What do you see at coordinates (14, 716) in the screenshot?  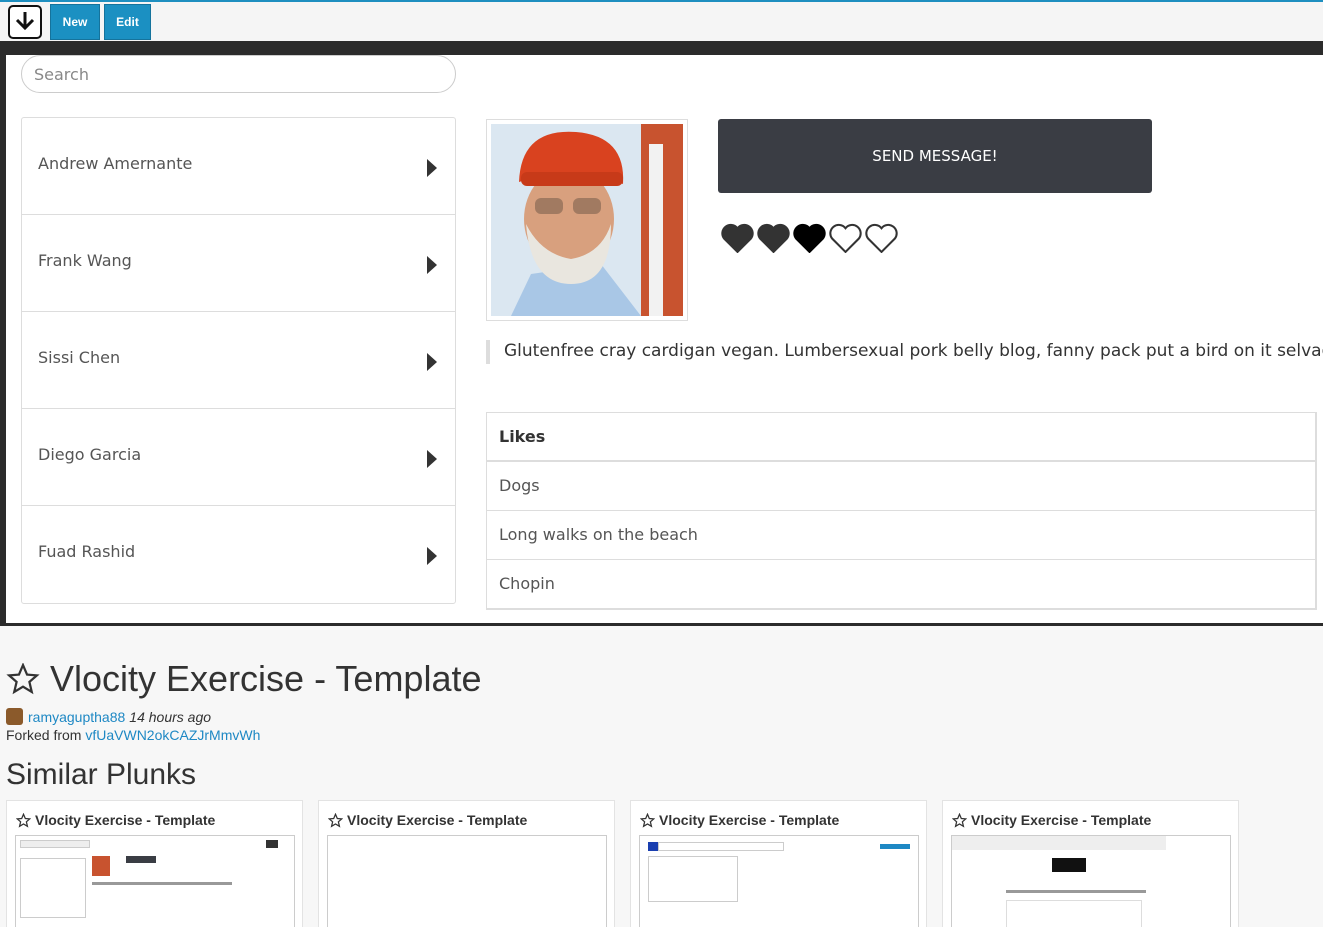 I see `avatar` at bounding box center [14, 716].